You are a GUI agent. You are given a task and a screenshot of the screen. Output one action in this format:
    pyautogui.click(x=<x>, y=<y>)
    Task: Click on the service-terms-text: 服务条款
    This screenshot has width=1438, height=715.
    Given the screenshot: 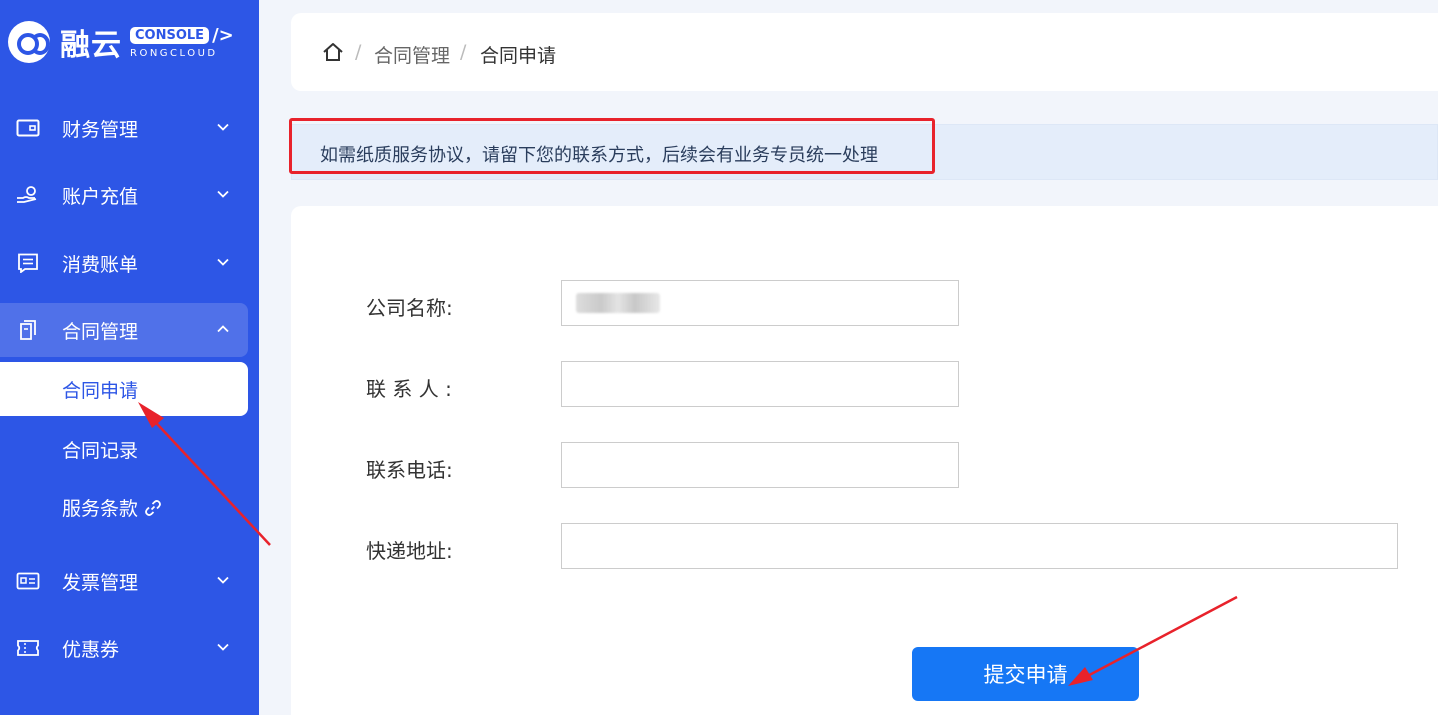 What is the action you would take?
    pyautogui.click(x=100, y=508)
    